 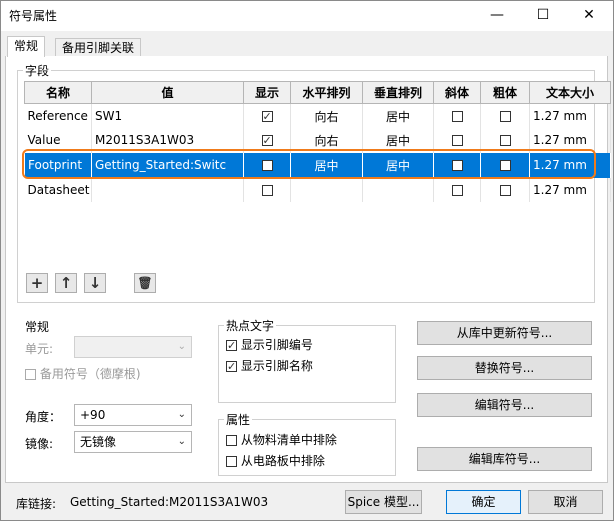 I want to click on alternate-symbol-label: 备用符号（德摩根), so click(x=90, y=374).